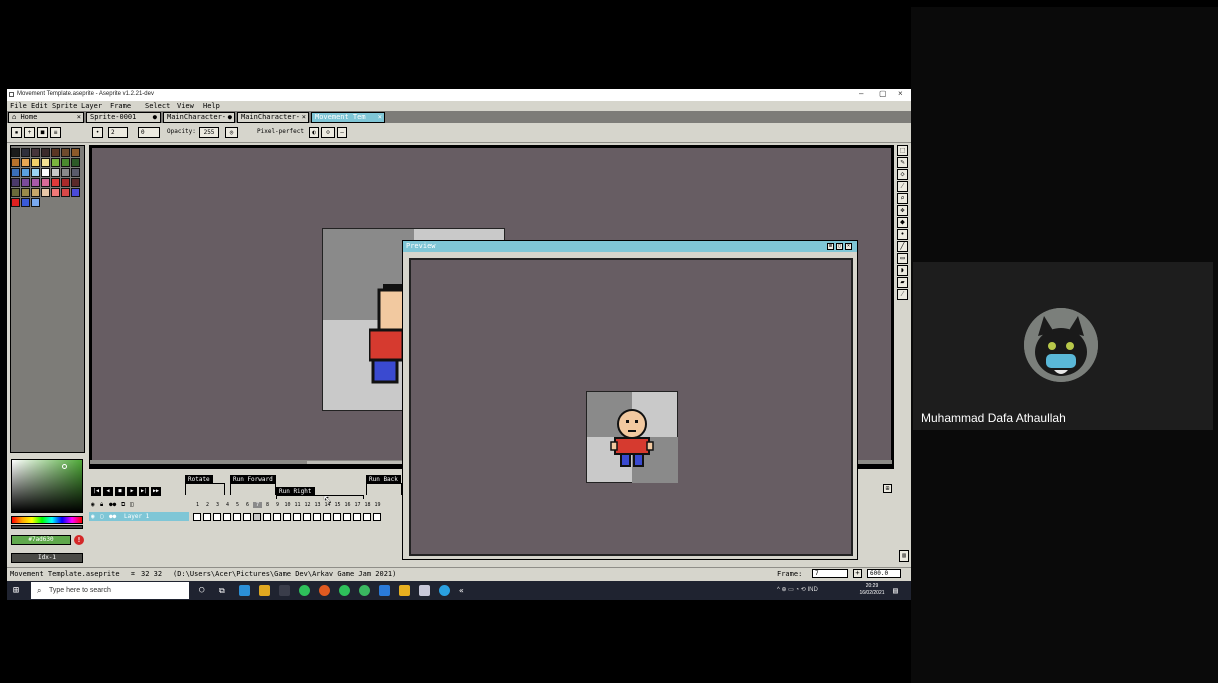 This screenshot has width=1218, height=683. I want to click on spotify-icon, so click(304, 590).